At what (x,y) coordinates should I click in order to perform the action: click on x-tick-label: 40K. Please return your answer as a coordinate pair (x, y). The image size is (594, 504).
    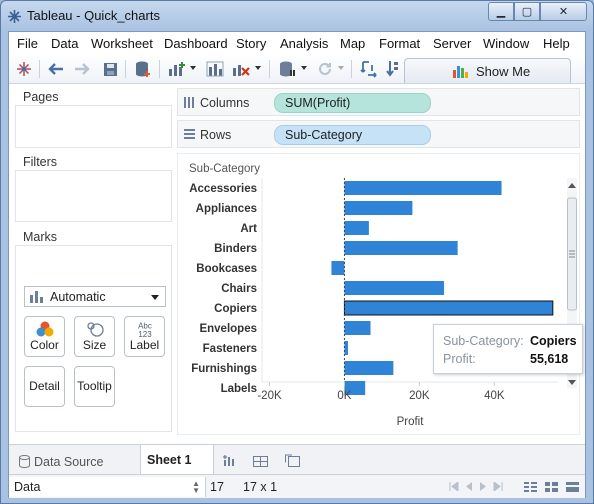
    Looking at the image, I should click on (494, 396).